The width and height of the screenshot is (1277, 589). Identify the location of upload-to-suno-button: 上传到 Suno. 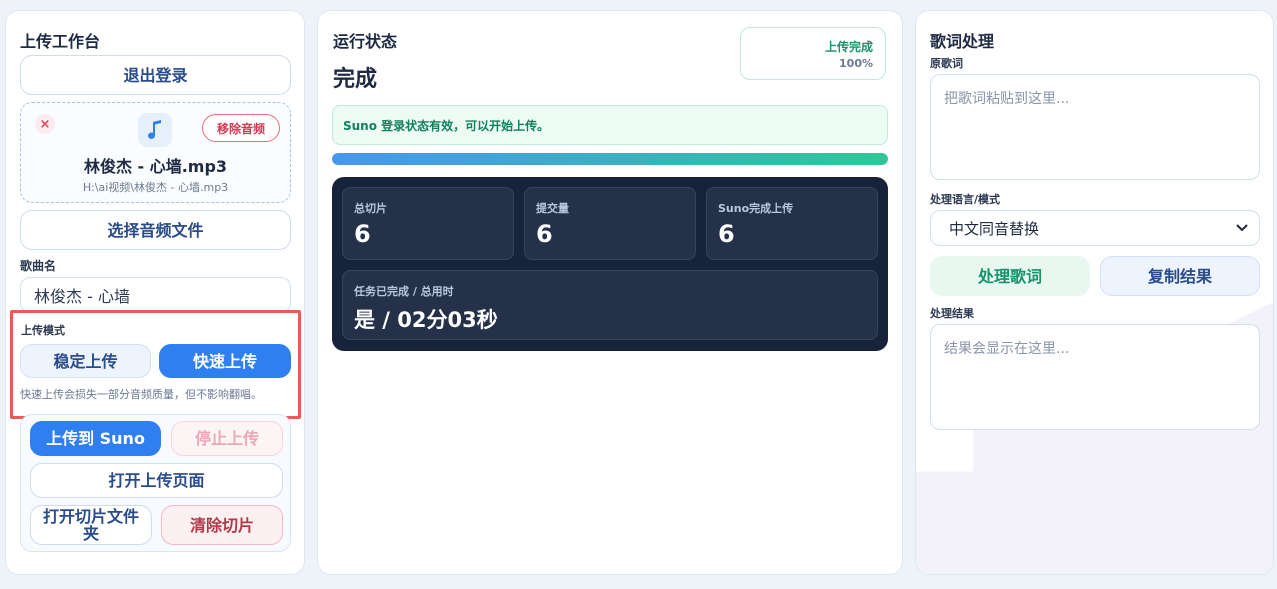
(95, 438).